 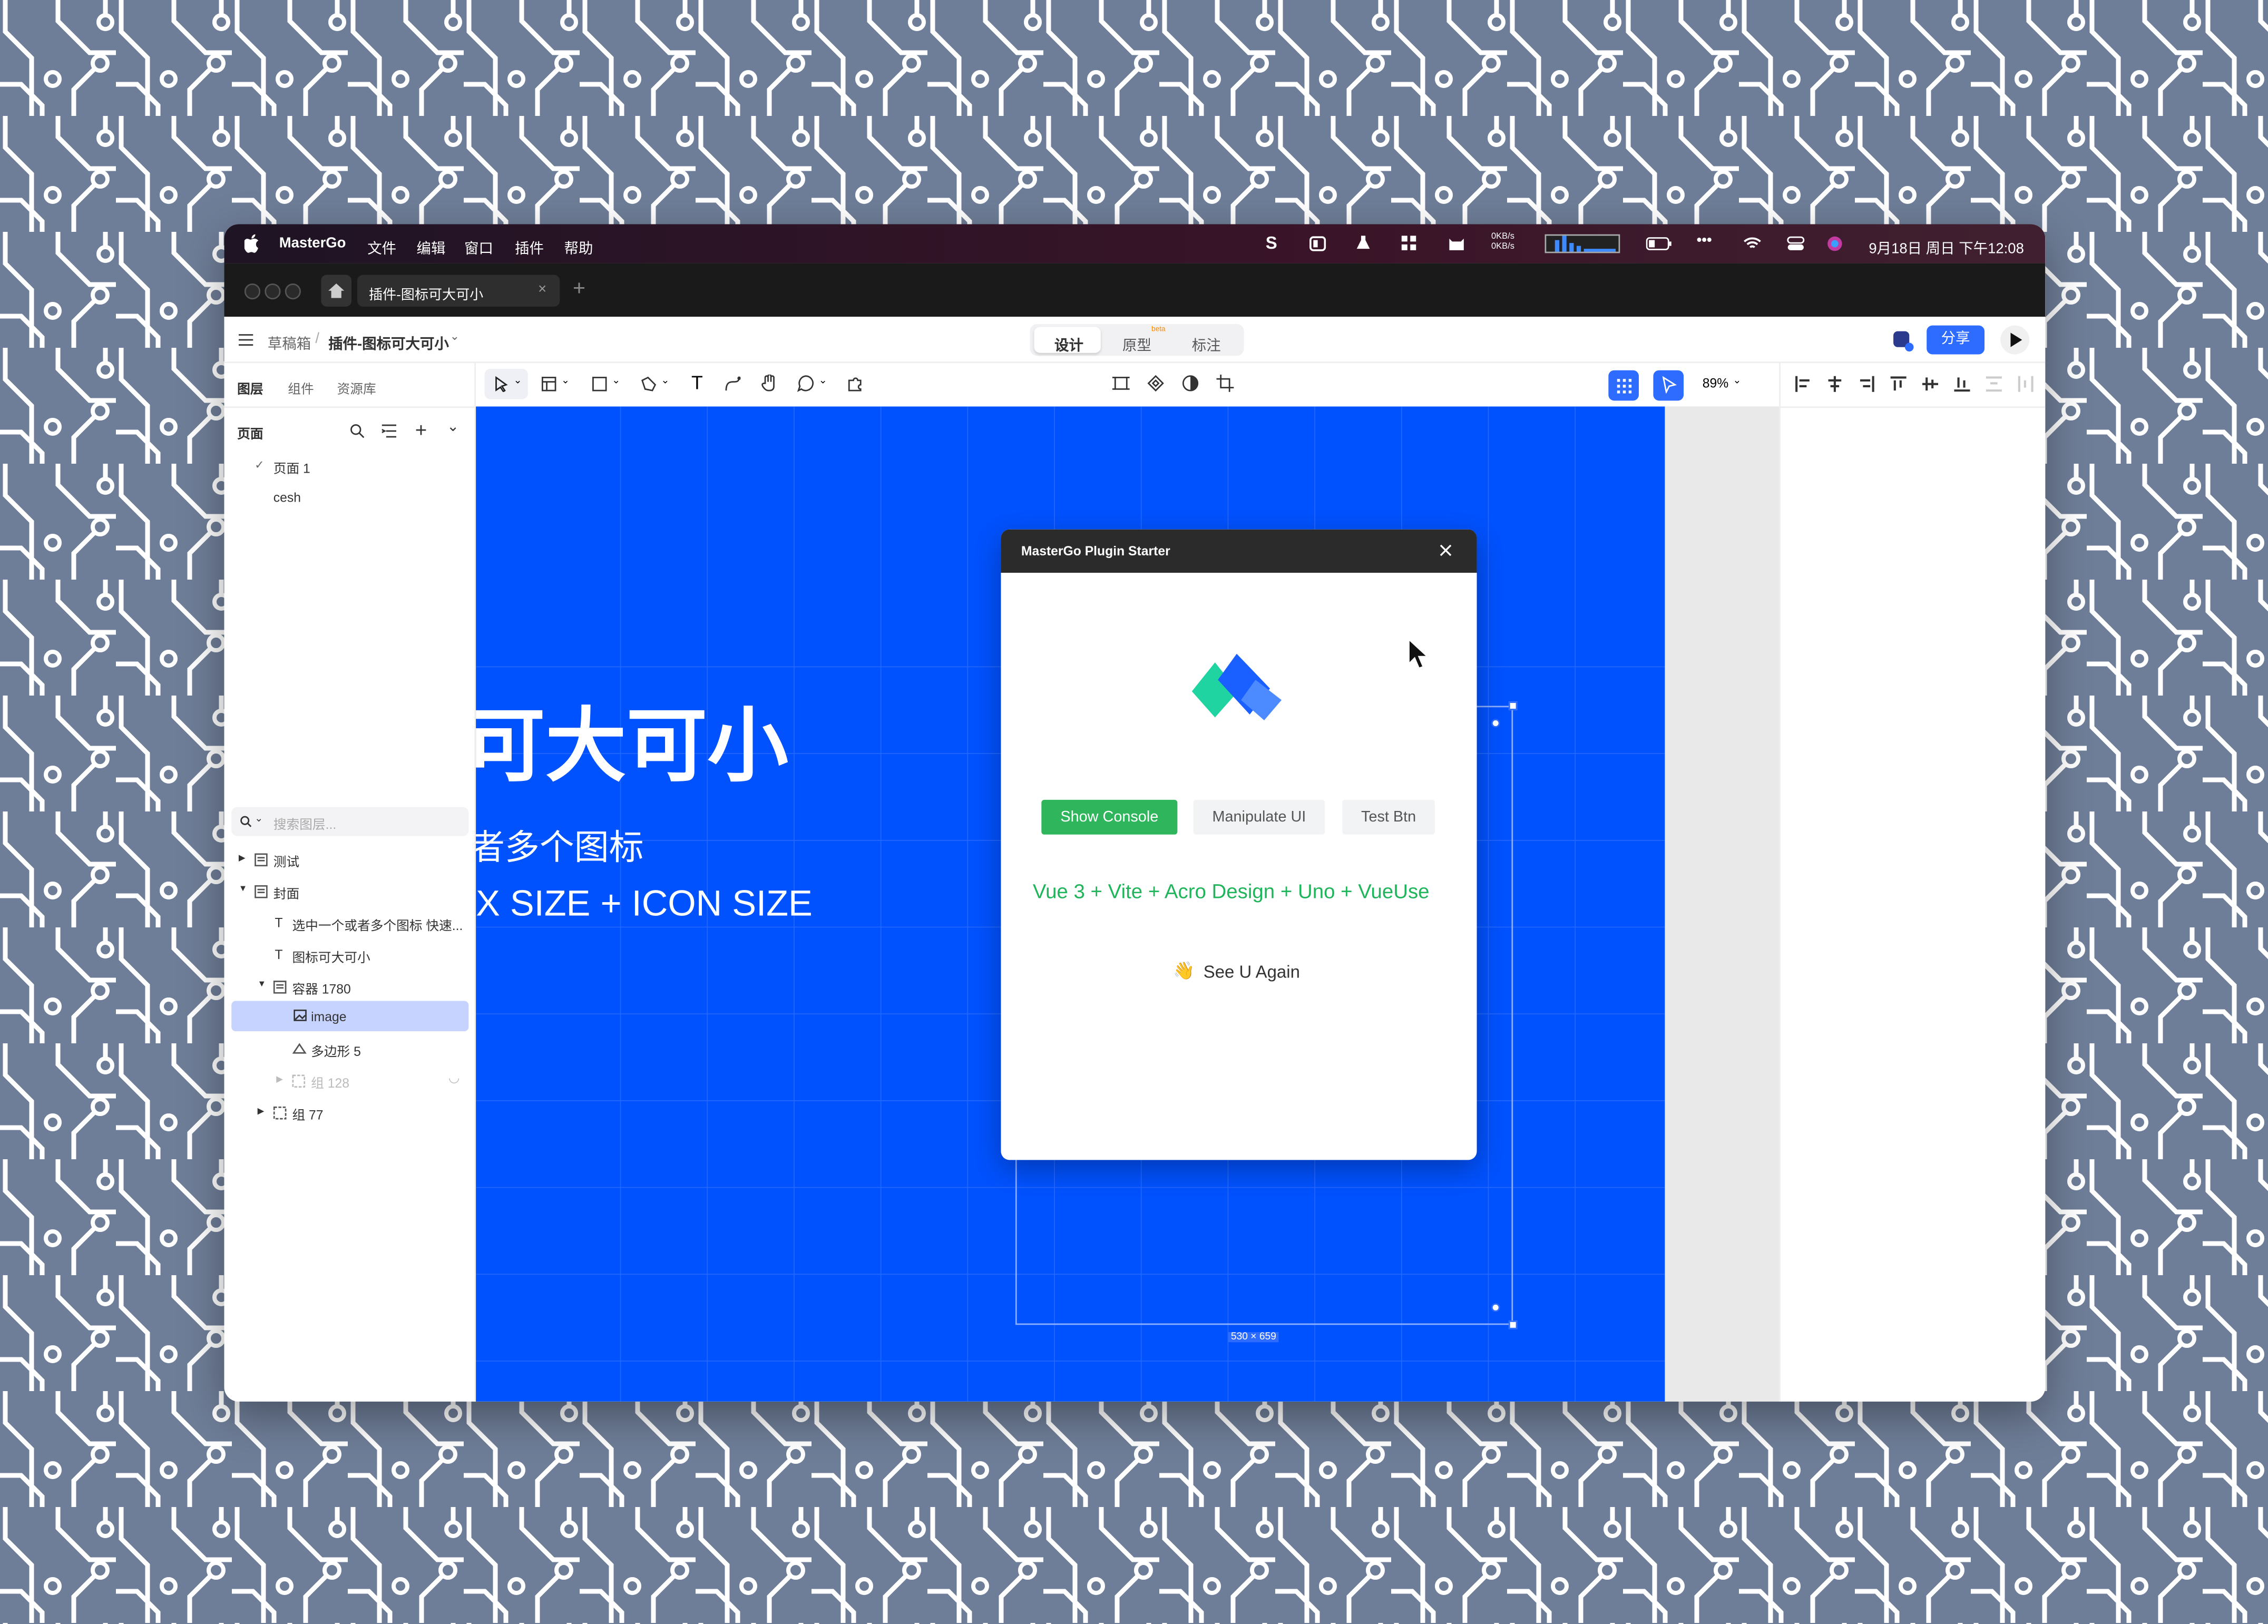 I want to click on page-item-cesh: cesh, so click(x=287, y=498).